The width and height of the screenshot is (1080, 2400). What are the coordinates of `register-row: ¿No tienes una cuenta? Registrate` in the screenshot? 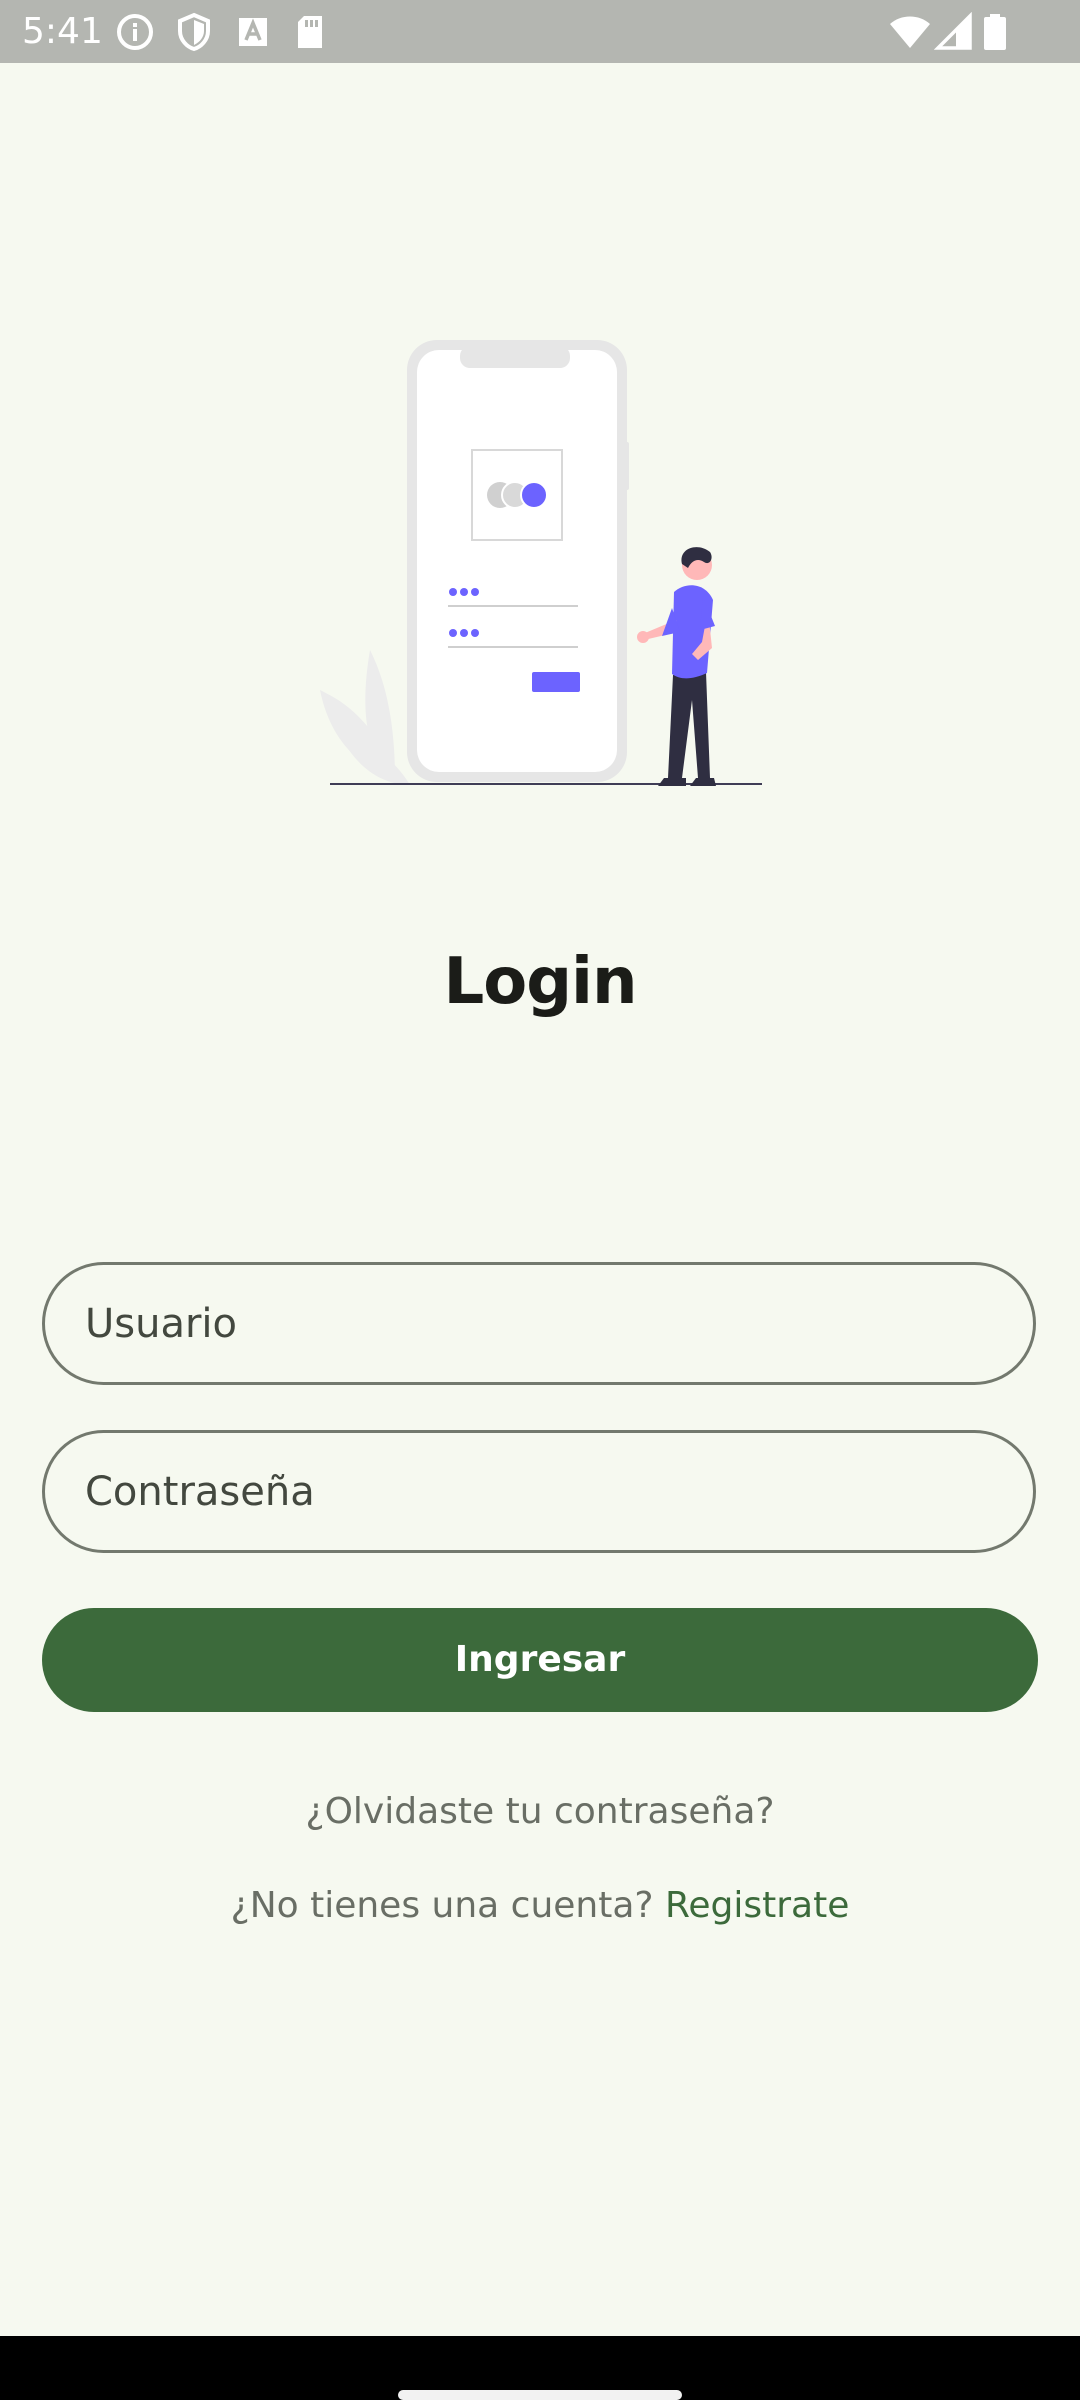 It's located at (540, 1906).